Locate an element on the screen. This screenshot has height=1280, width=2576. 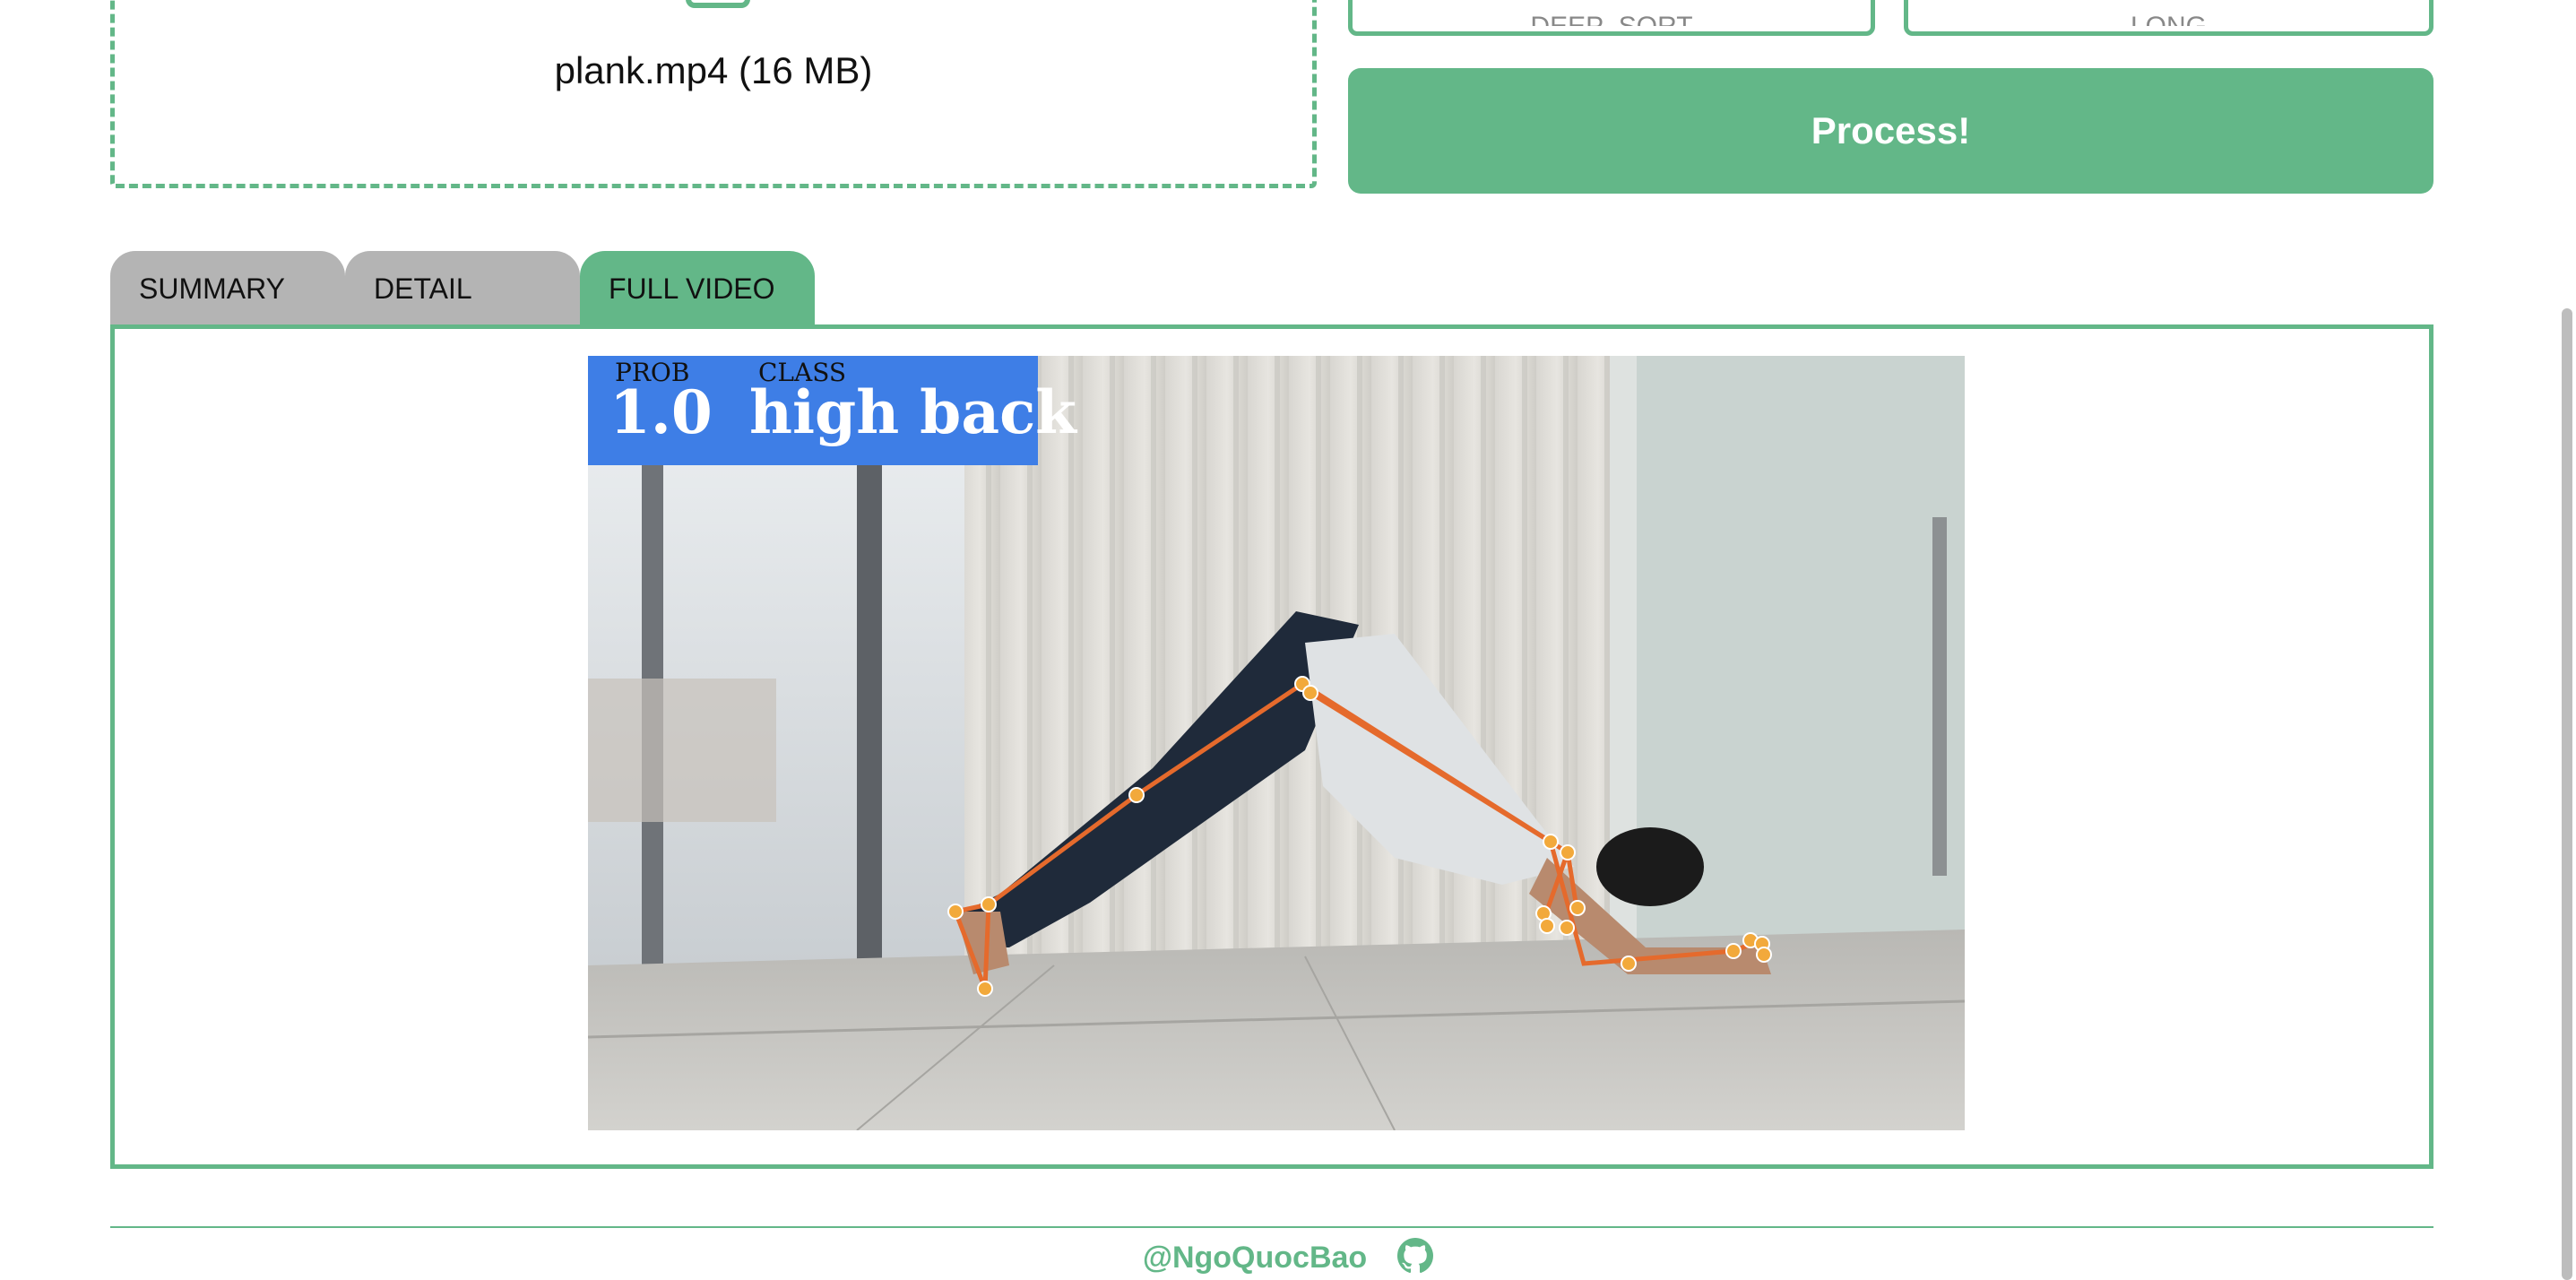
mode-select: LONG is located at coordinates (2168, 18).